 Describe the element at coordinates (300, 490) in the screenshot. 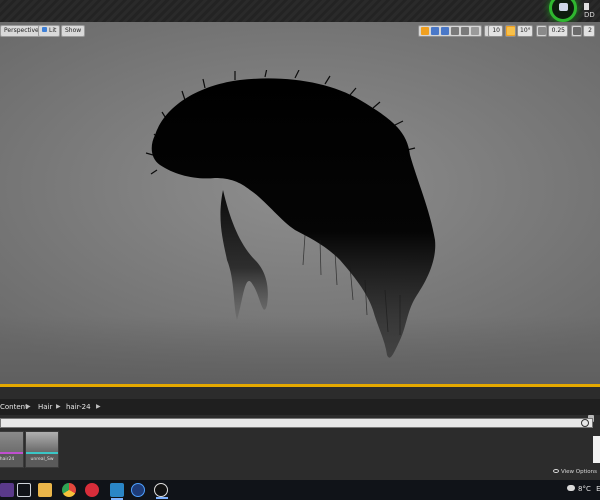

I see `taskbar: 8°C E` at that location.